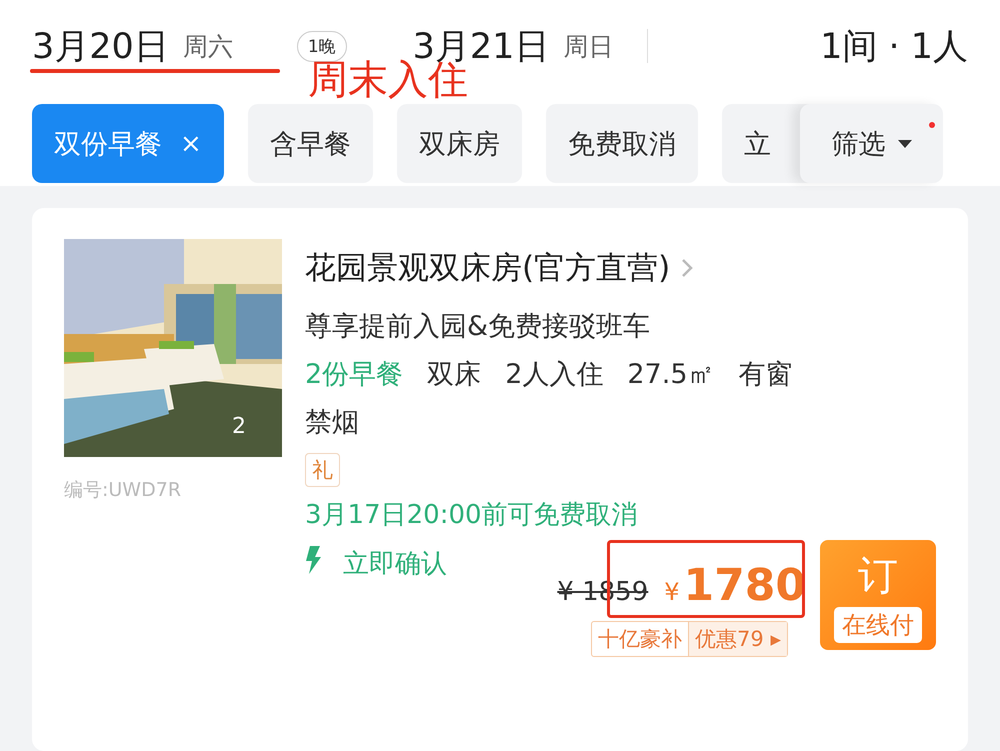 The width and height of the screenshot is (1000, 751). Describe the element at coordinates (878, 625) in the screenshot. I see `payment-label: 在线付` at that location.